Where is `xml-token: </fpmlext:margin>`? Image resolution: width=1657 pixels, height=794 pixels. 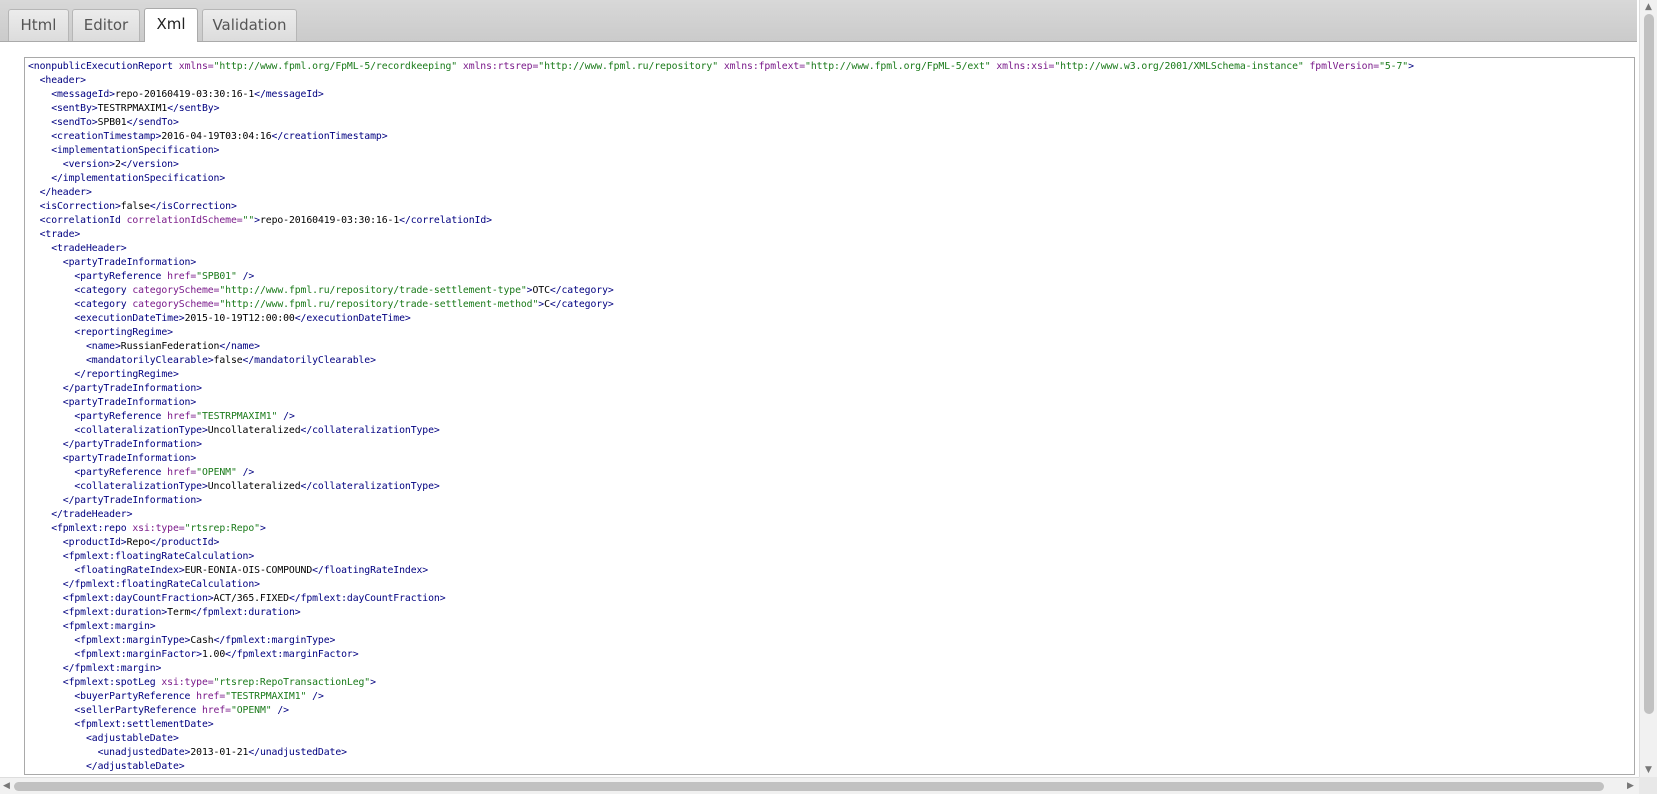 xml-token: </fpmlext:margin> is located at coordinates (95, 668).